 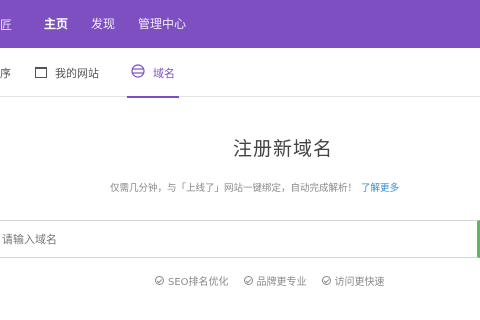 I want to click on globe-icon, so click(x=138, y=72).